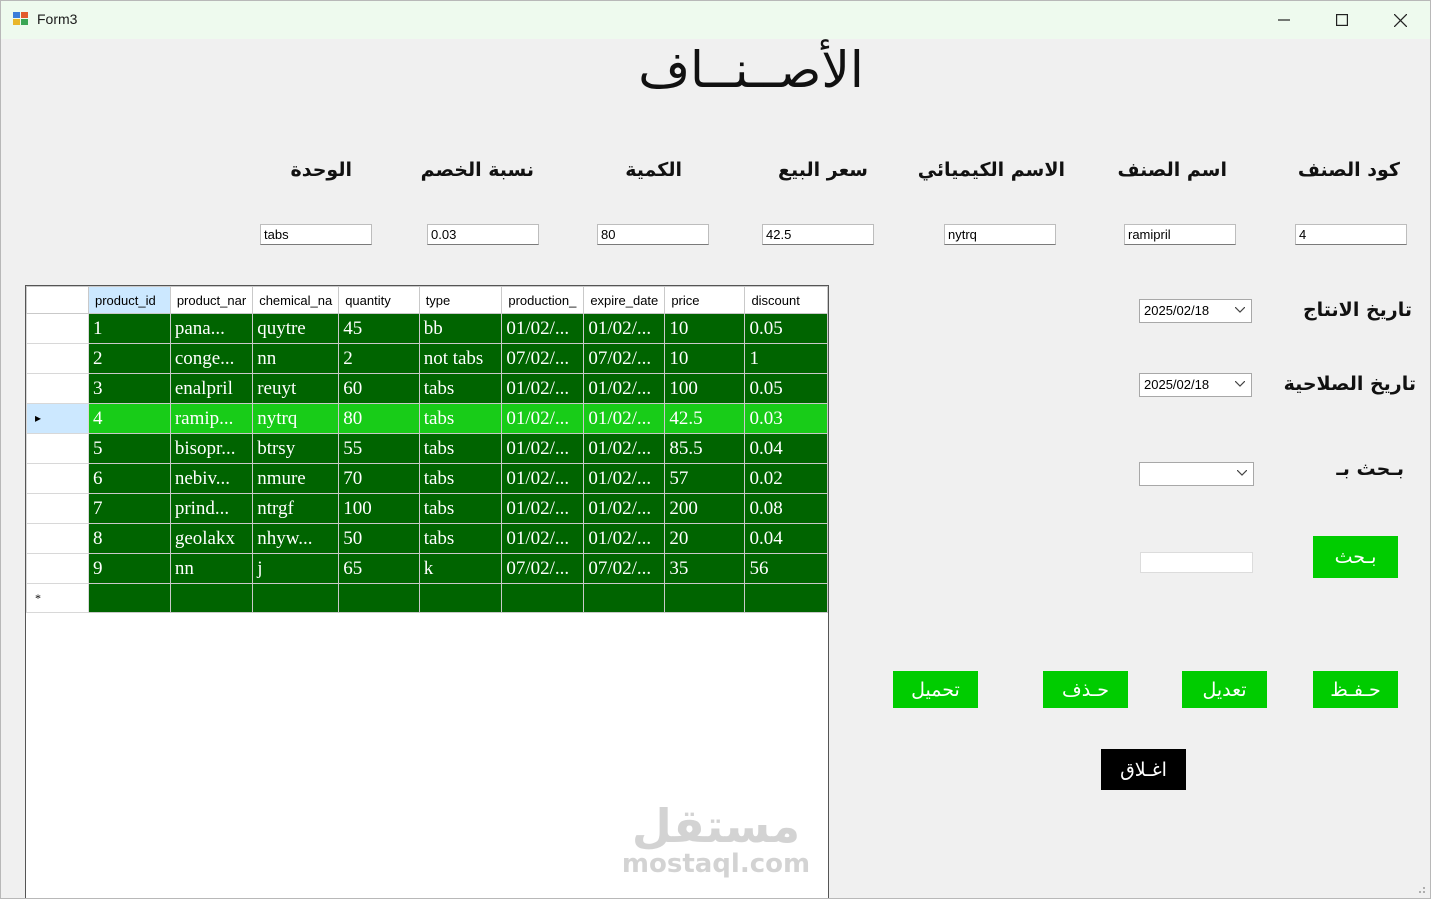 This screenshot has width=1431, height=899. Describe the element at coordinates (786, 568) in the screenshot. I see `table-cell: 56` at that location.